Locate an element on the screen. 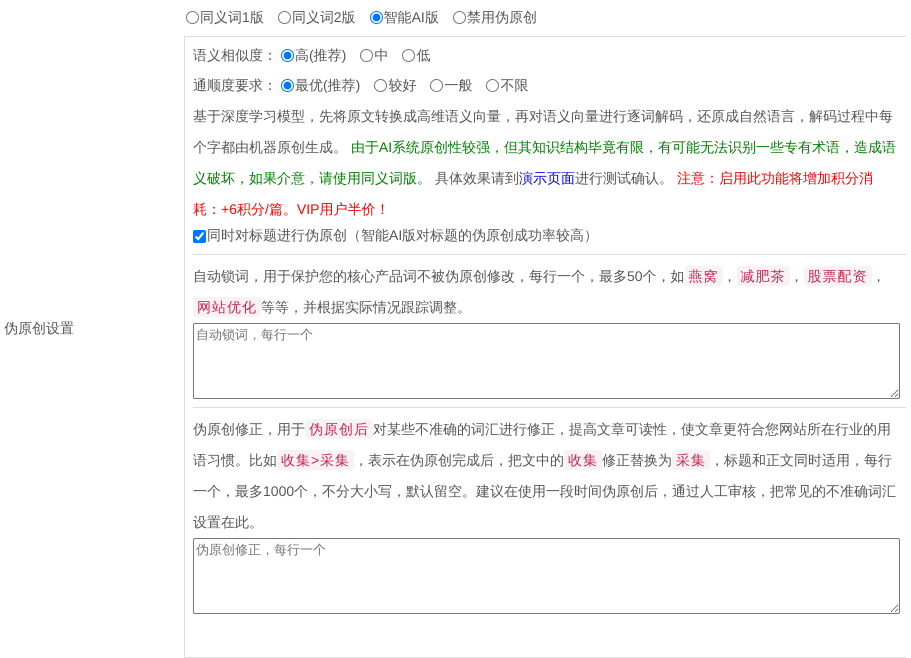  option-label: 高(推荐) is located at coordinates (320, 55).